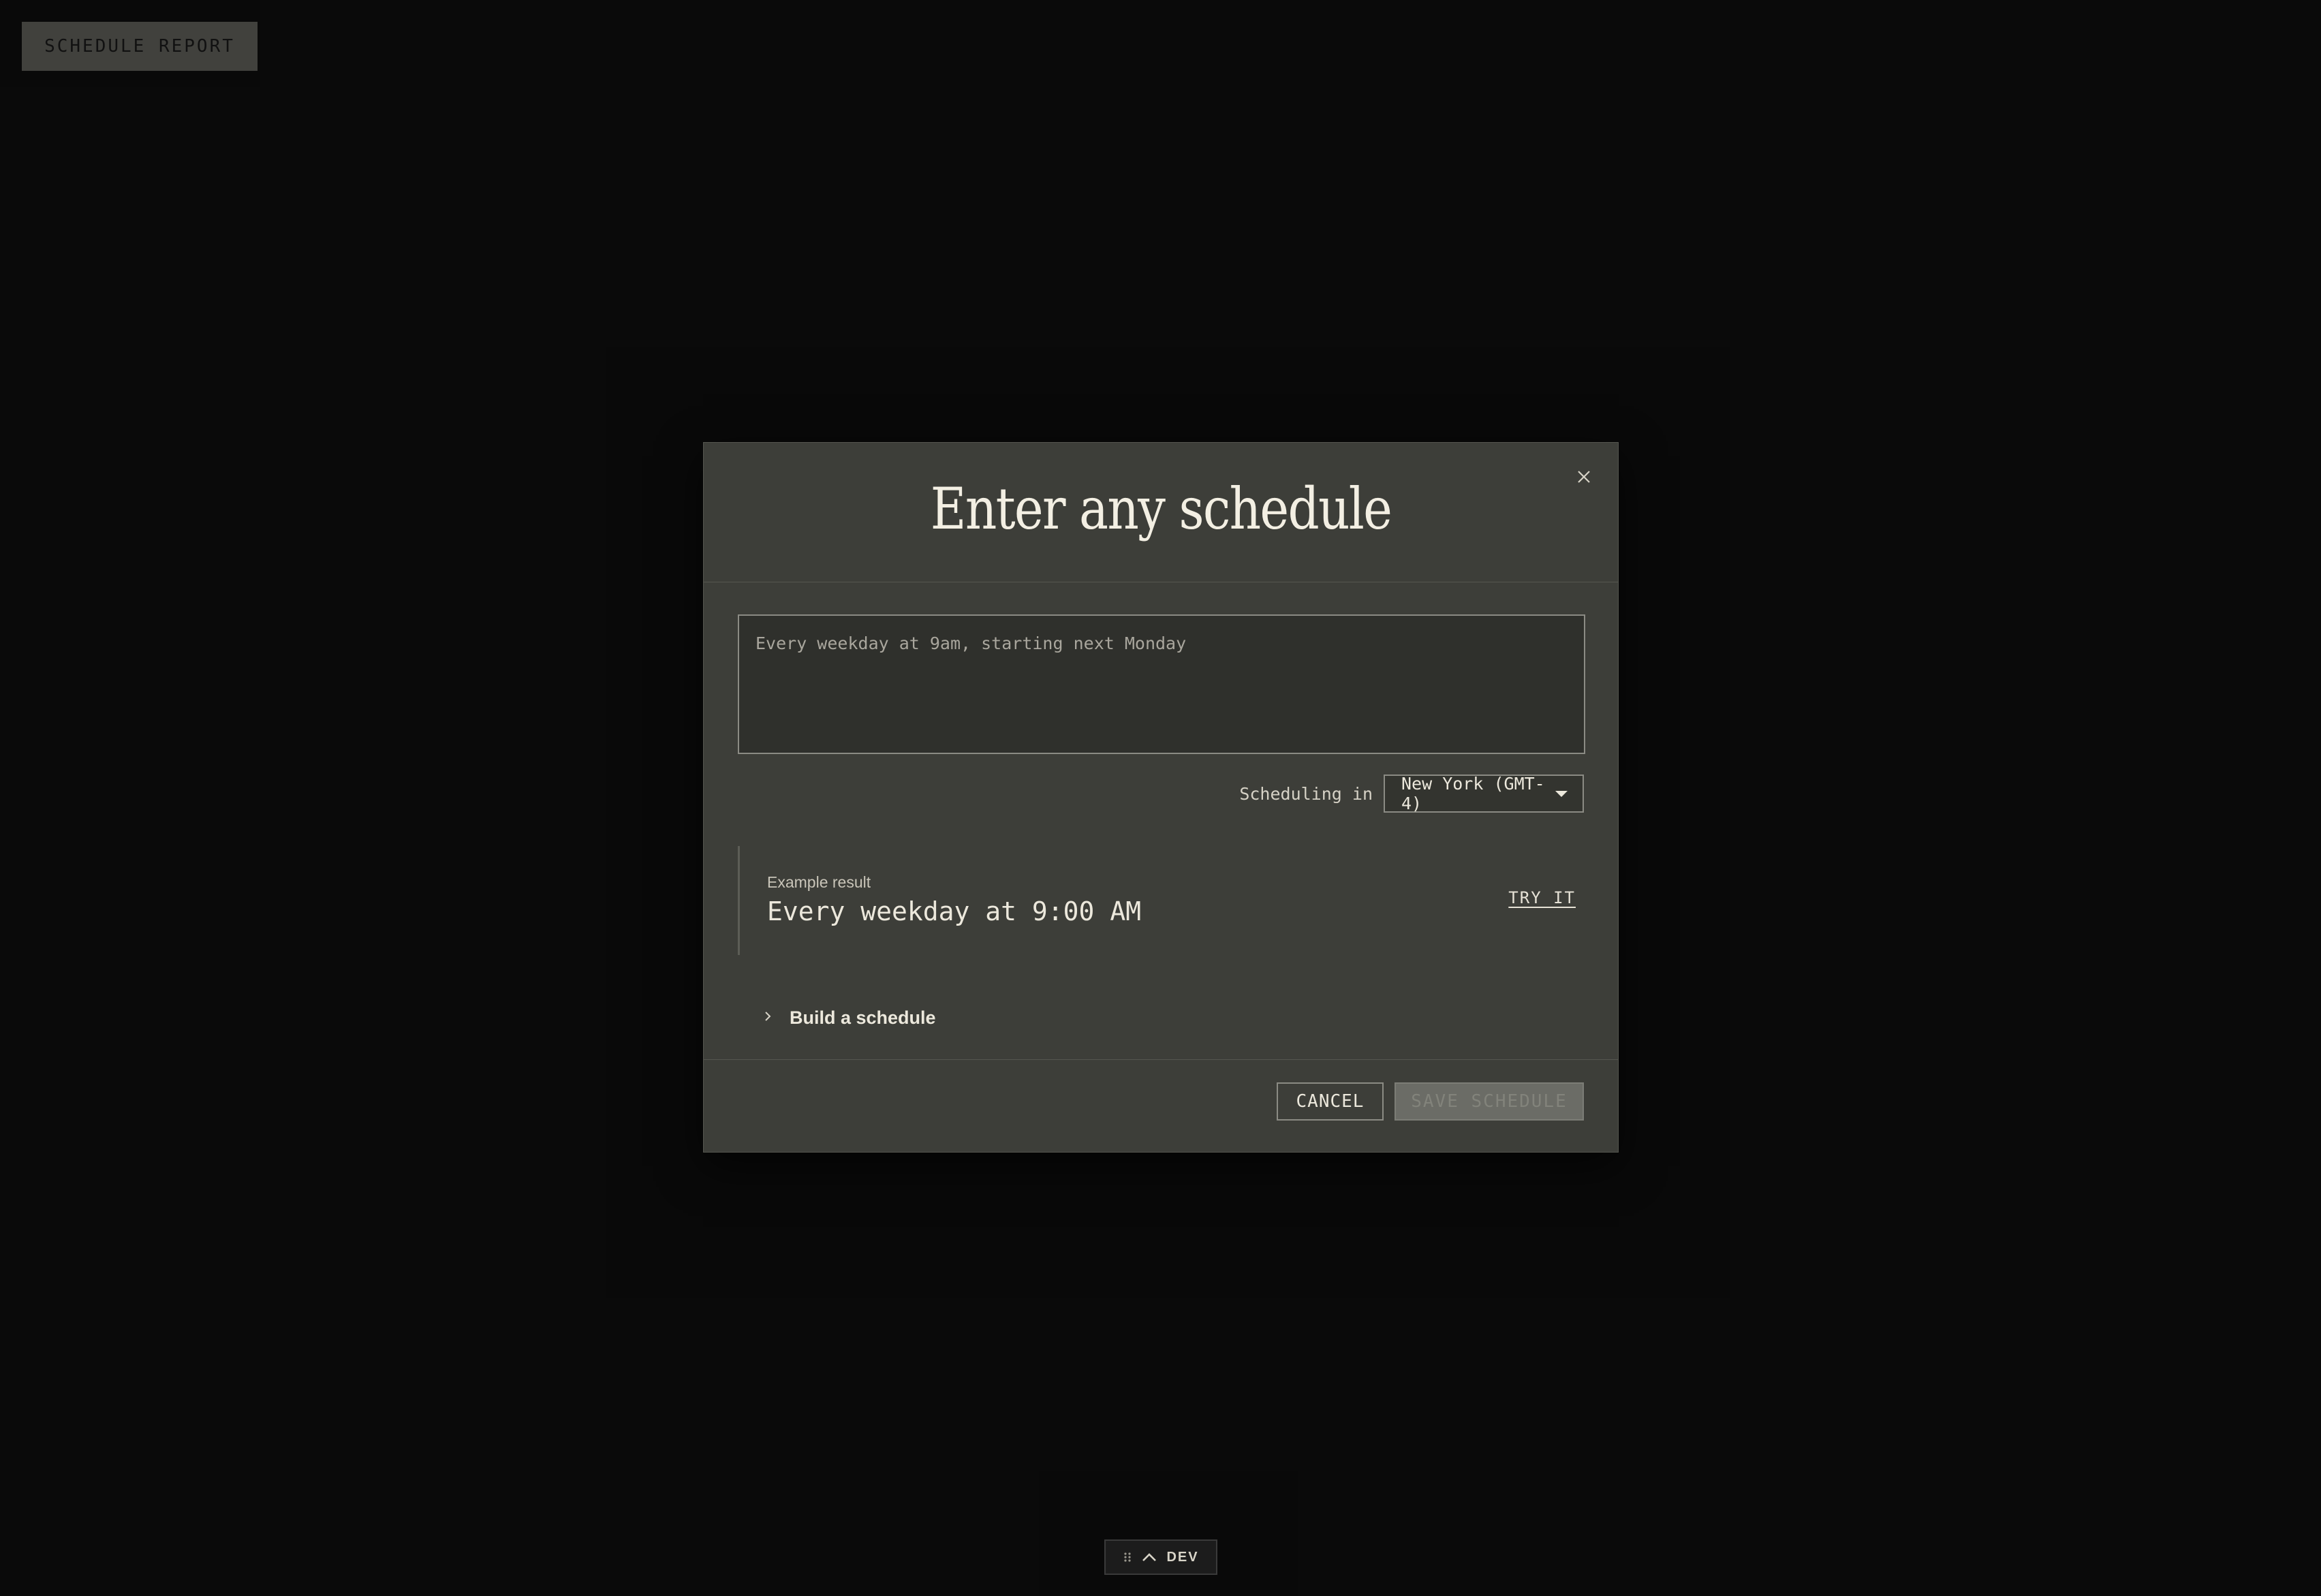 This screenshot has width=2321, height=1596. Describe the element at coordinates (1182, 1557) in the screenshot. I see `dev-label: DEV` at that location.